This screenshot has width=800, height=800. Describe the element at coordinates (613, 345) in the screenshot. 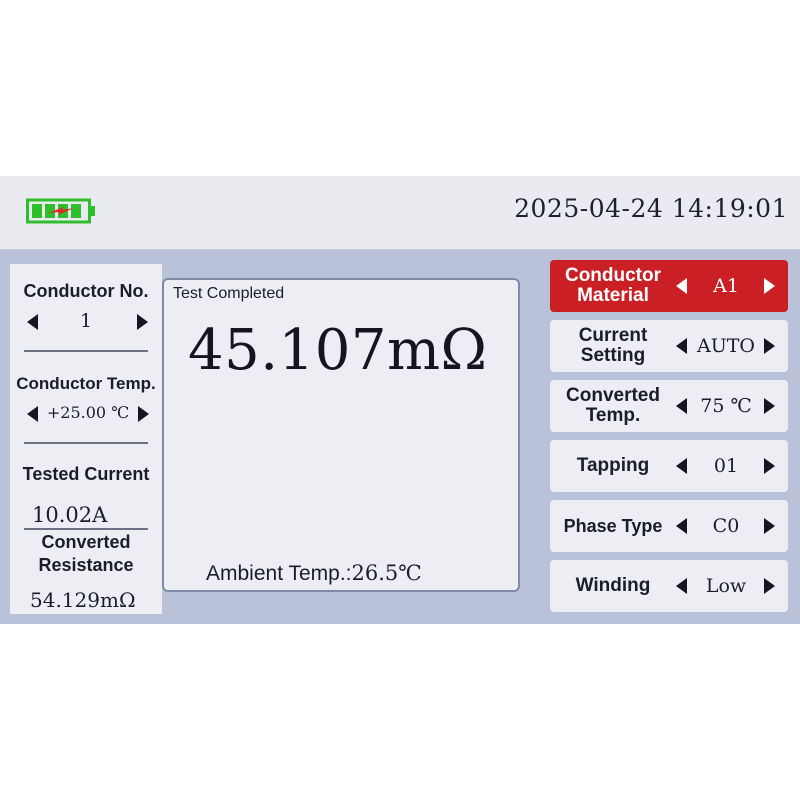

I see `setting-label: Current Setting` at that location.